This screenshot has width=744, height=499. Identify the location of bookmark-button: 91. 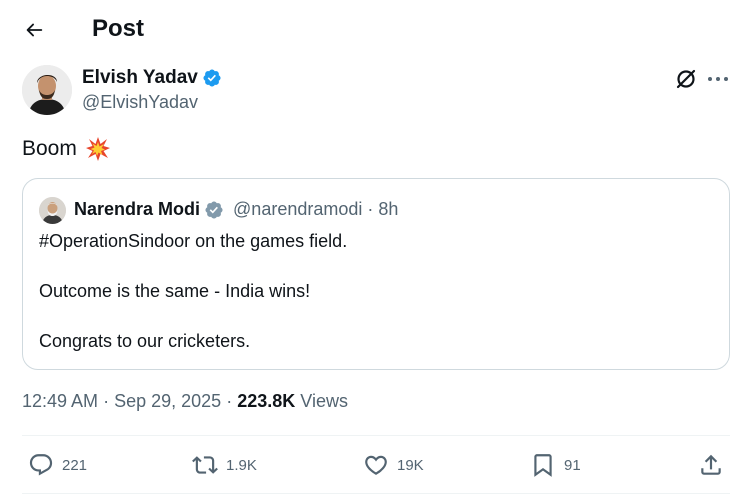
(555, 465).